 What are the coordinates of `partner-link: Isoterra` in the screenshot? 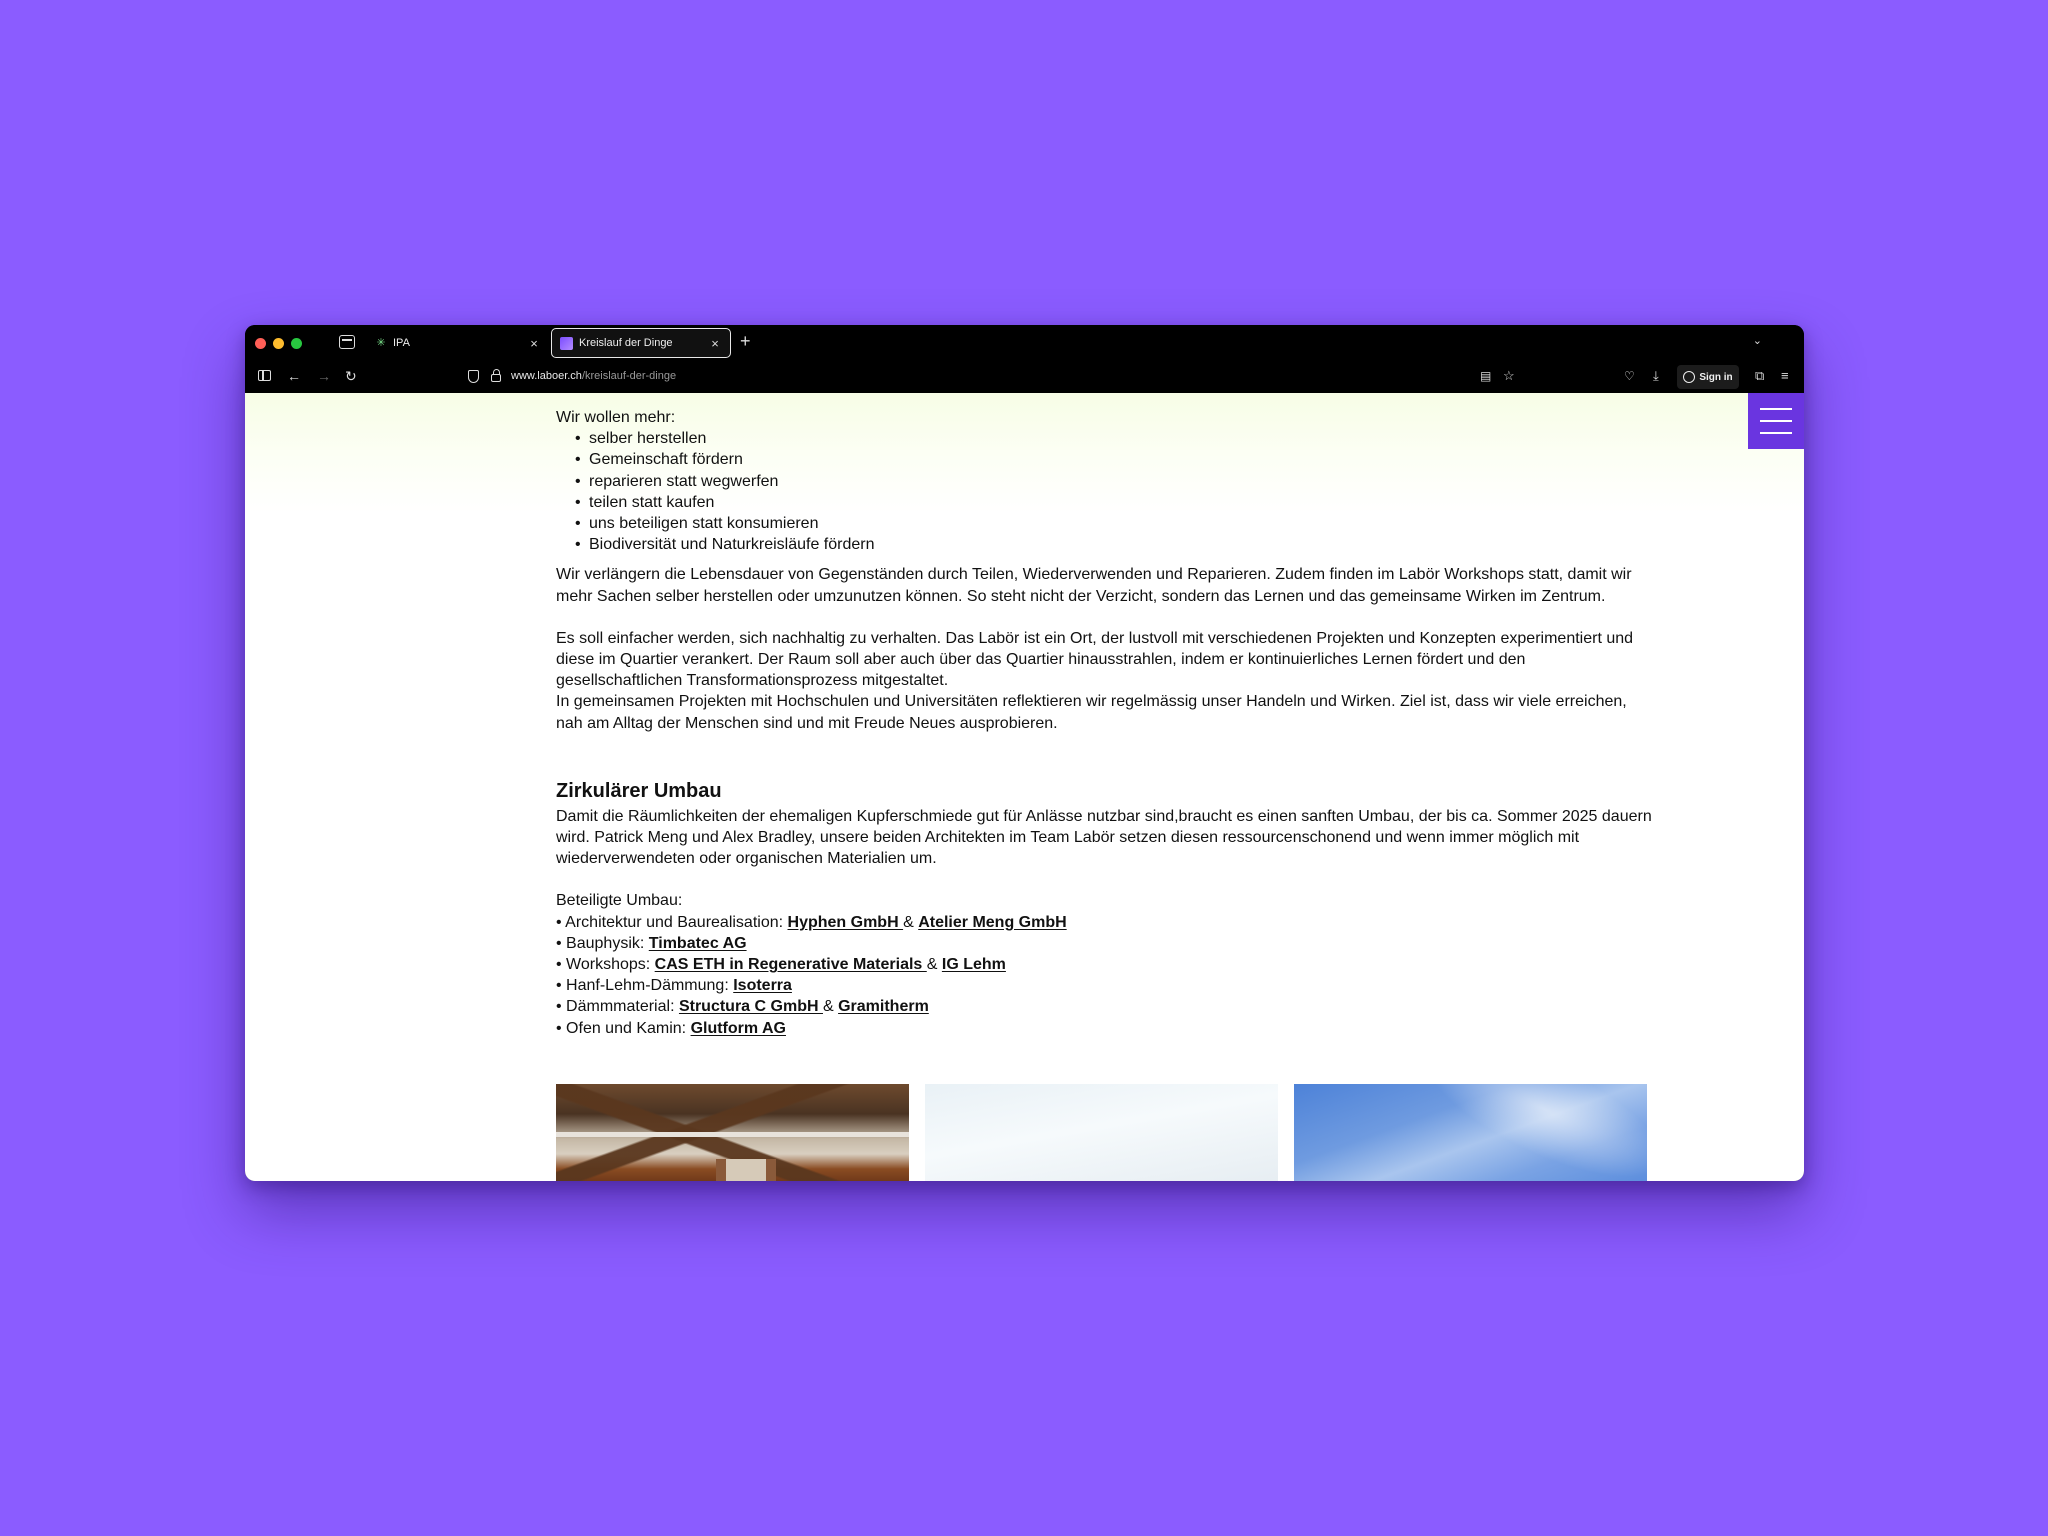 It's located at (762, 985).